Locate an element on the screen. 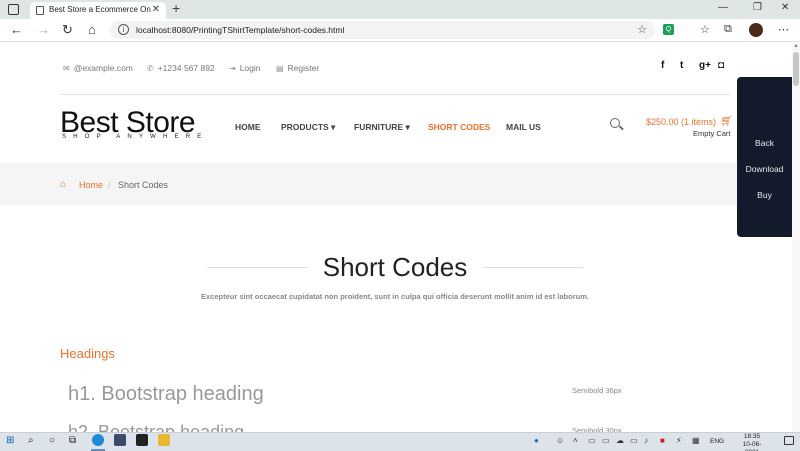  register-icon: ▤ is located at coordinates (280, 68).